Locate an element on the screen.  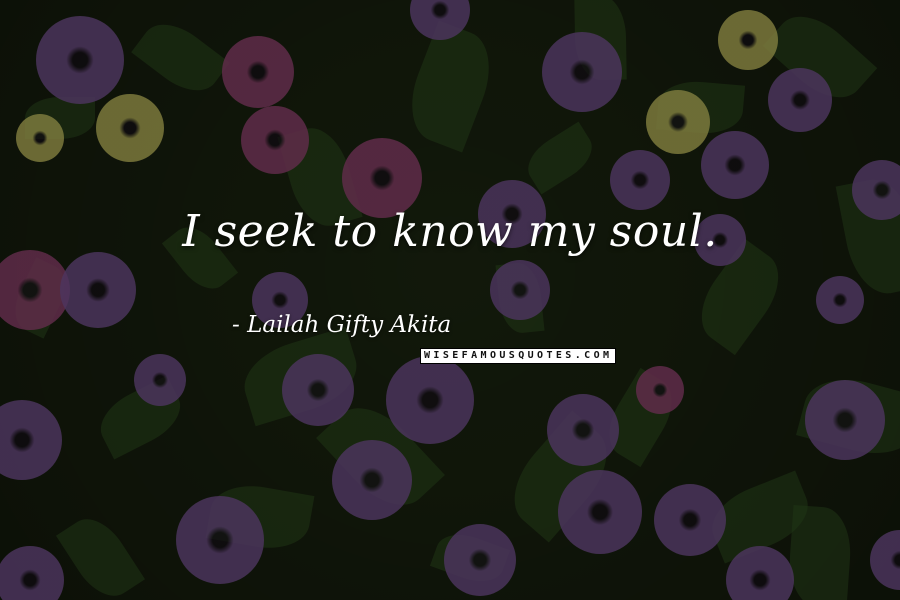
watermark-text: WISEFAMOUSQUOTES.COM is located at coordinates (518, 355).